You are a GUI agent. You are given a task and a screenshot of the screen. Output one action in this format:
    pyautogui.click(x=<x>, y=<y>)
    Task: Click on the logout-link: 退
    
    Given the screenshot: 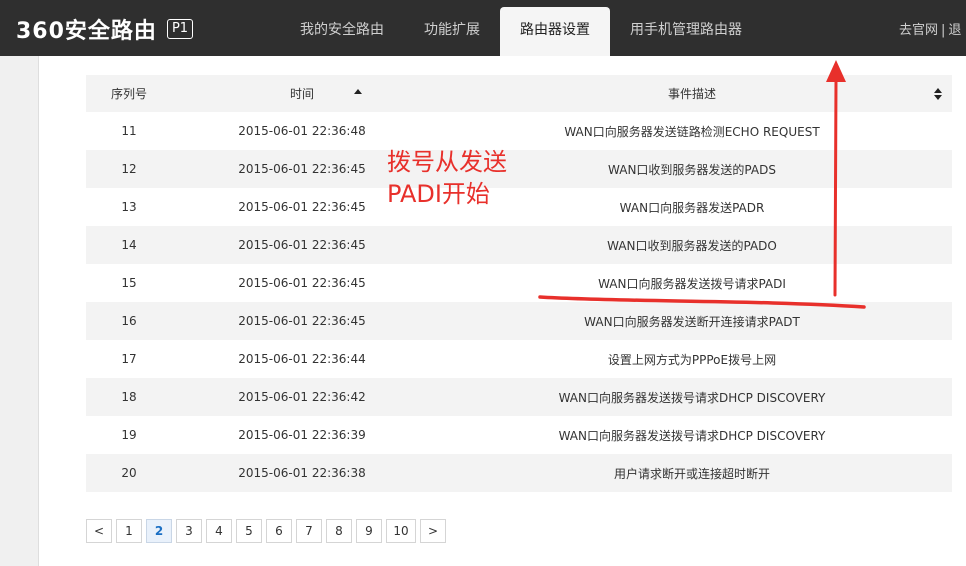 What is the action you would take?
    pyautogui.click(x=954, y=30)
    